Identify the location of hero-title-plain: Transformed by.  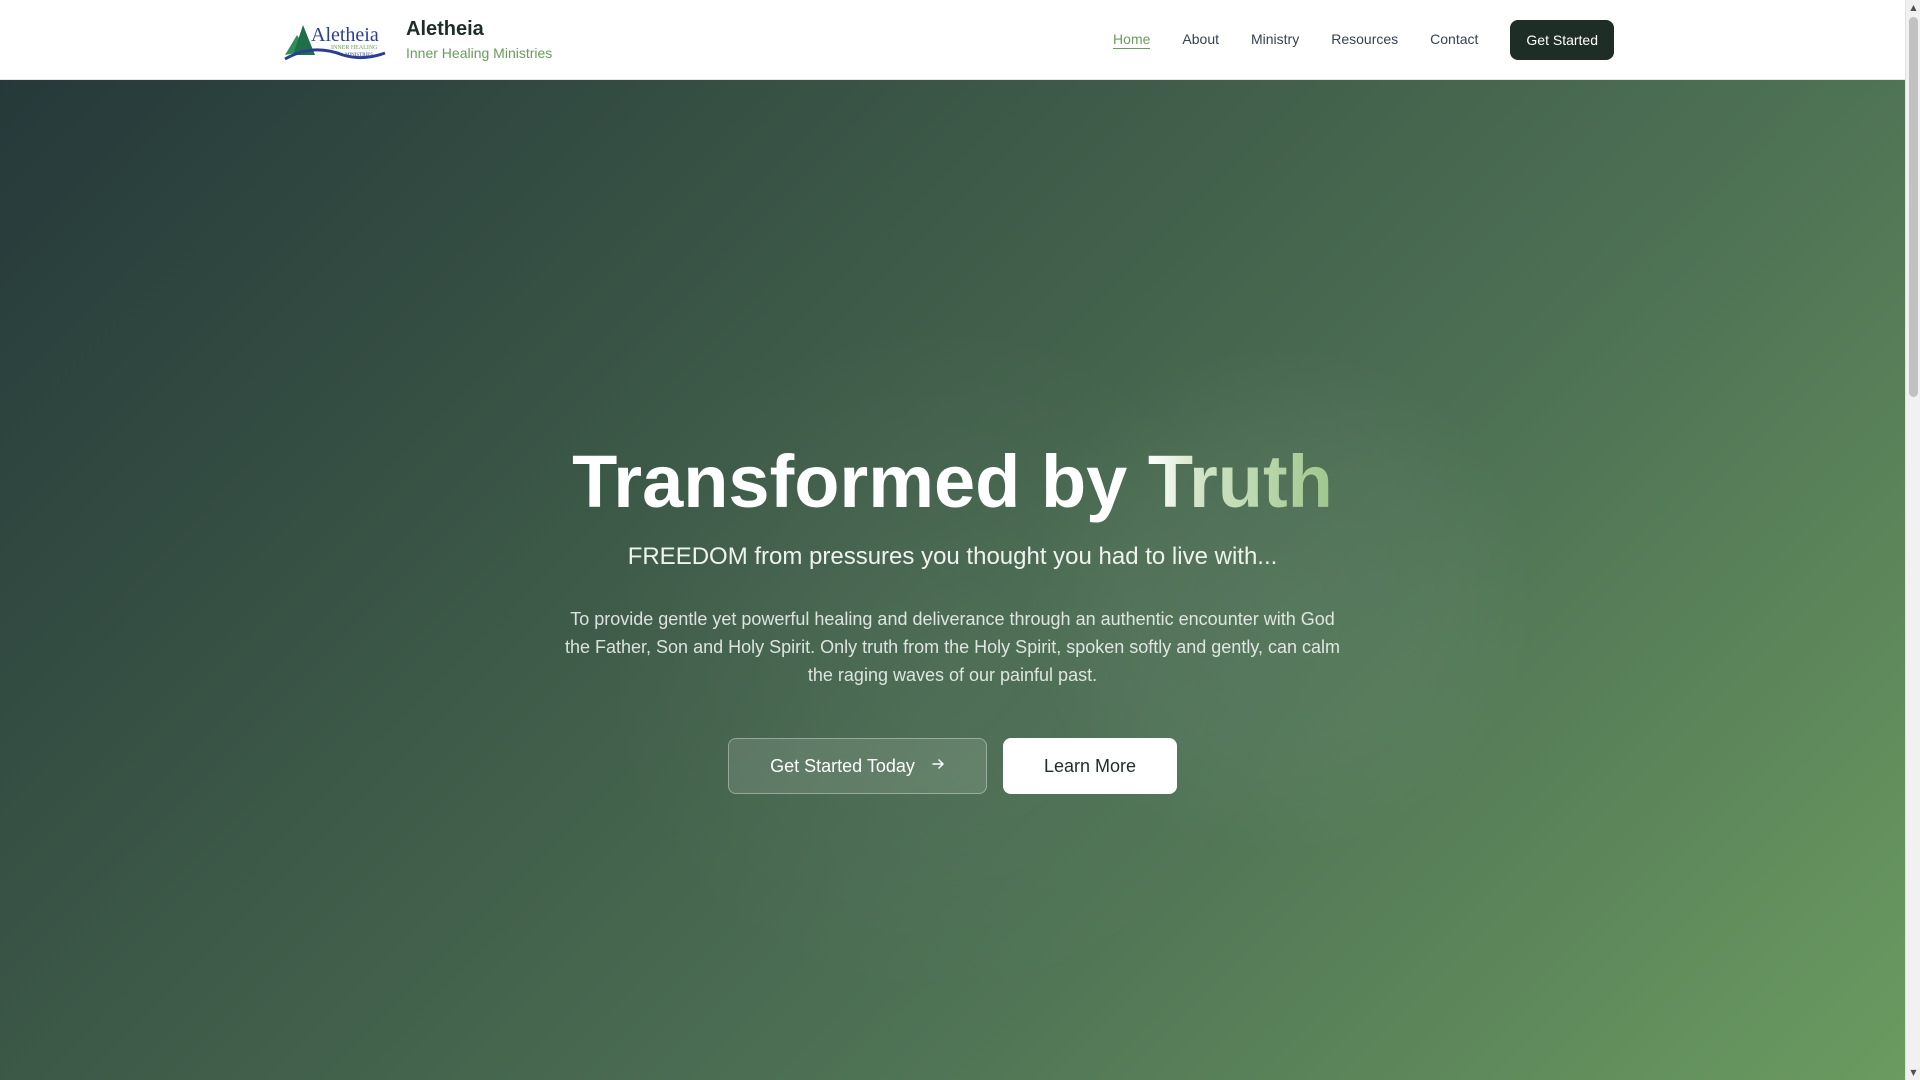
(860, 481).